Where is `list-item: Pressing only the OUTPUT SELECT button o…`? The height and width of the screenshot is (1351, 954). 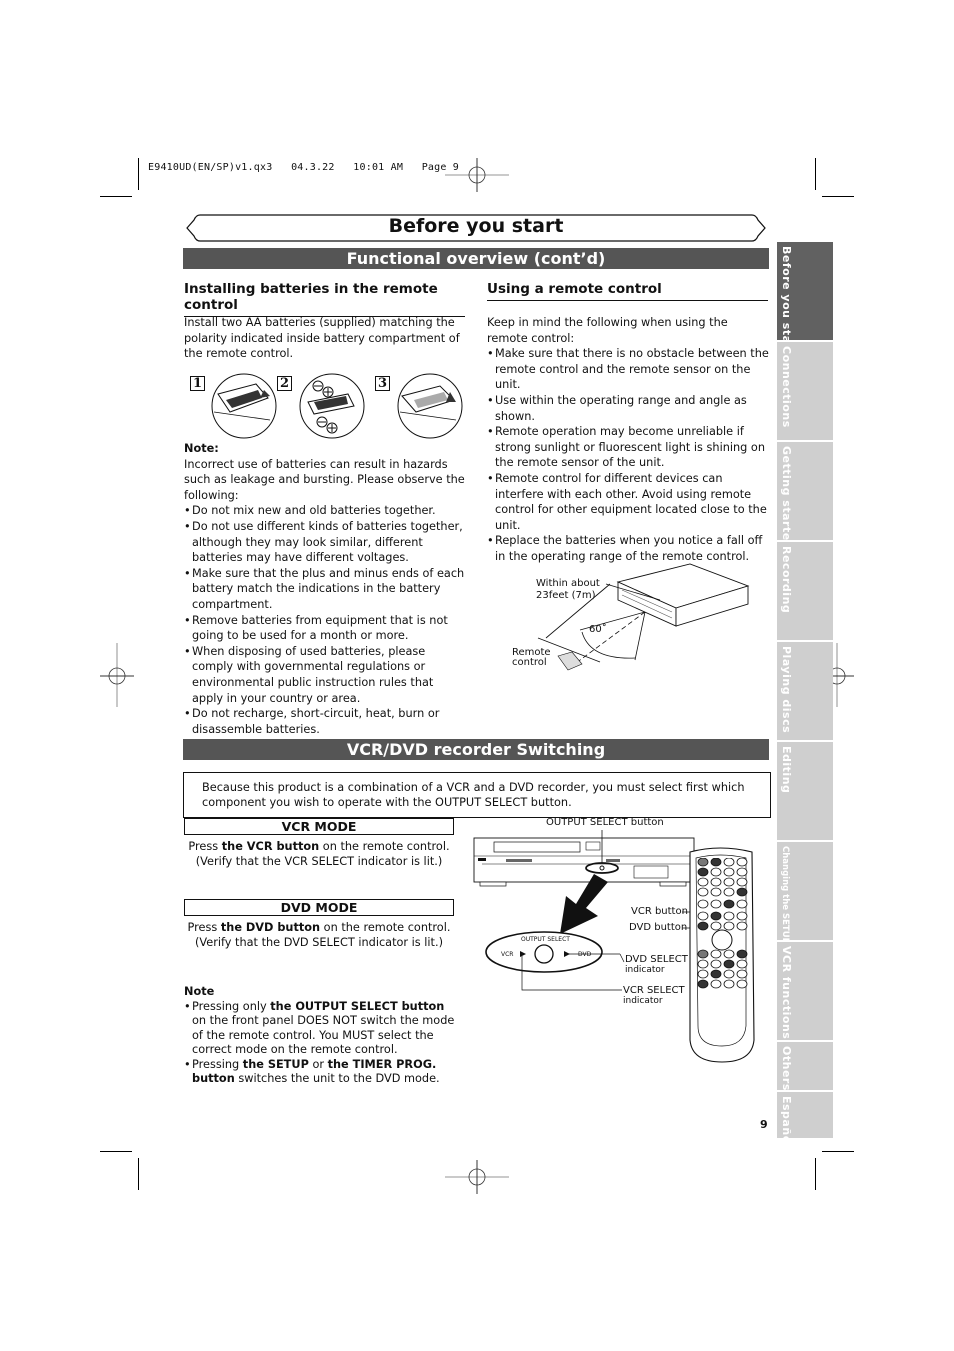
list-item: Pressing only the OUTPUT SELECT button o… is located at coordinates (321, 1029).